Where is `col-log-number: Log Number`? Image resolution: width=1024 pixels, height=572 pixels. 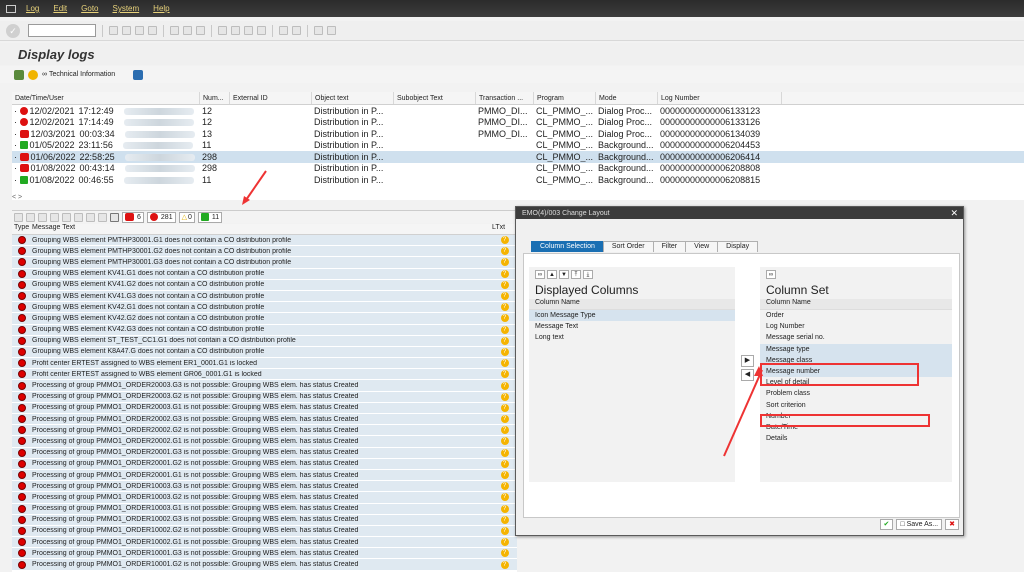
col-log-number: Log Number is located at coordinates (720, 98).